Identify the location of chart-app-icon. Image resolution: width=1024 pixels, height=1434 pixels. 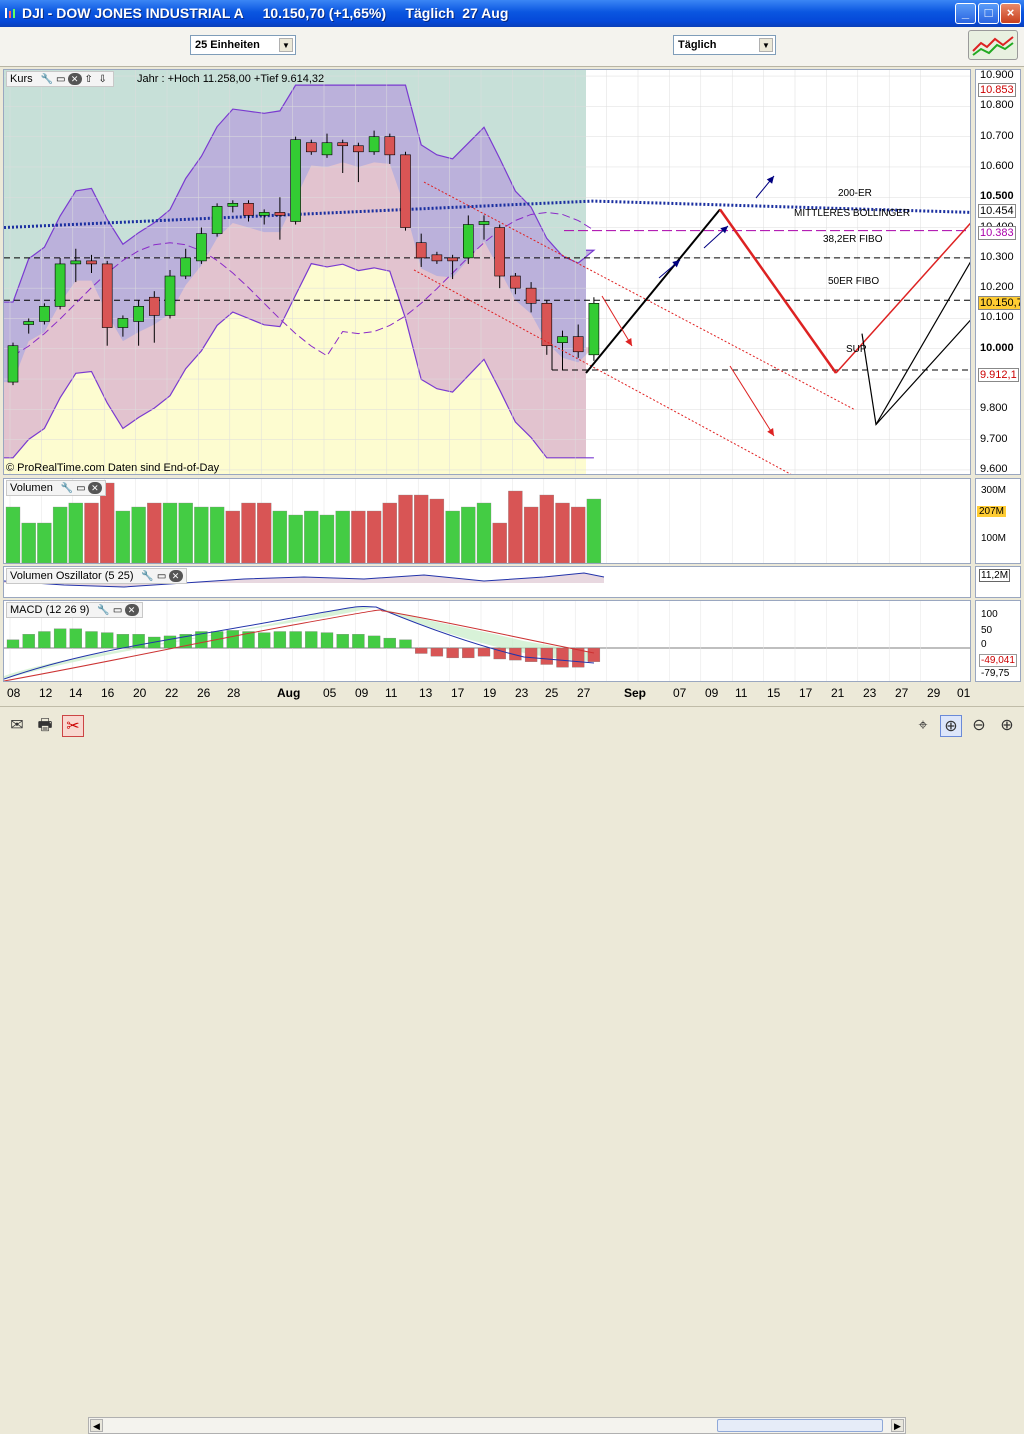
(10, 13).